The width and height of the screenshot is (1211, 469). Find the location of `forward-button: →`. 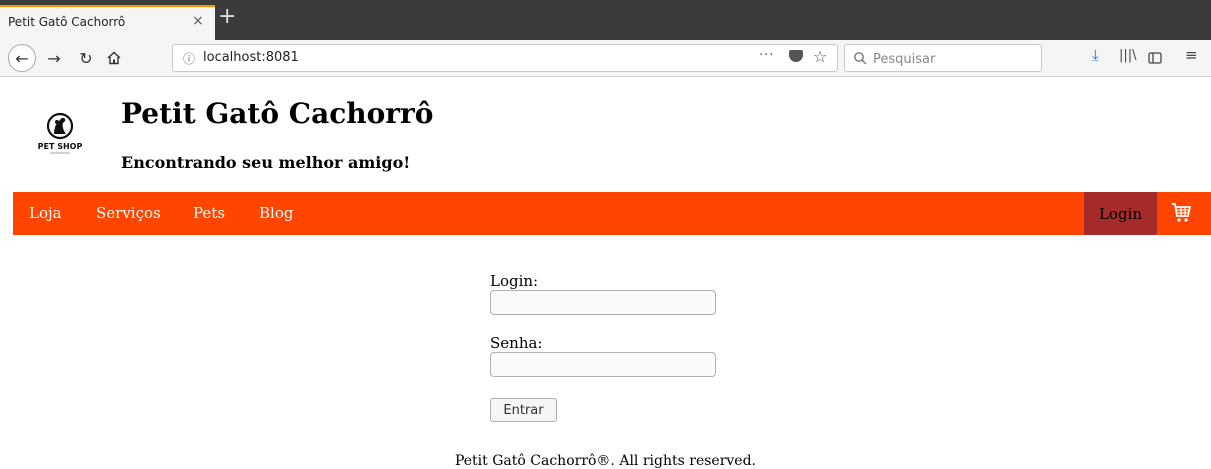

forward-button: → is located at coordinates (54, 58).